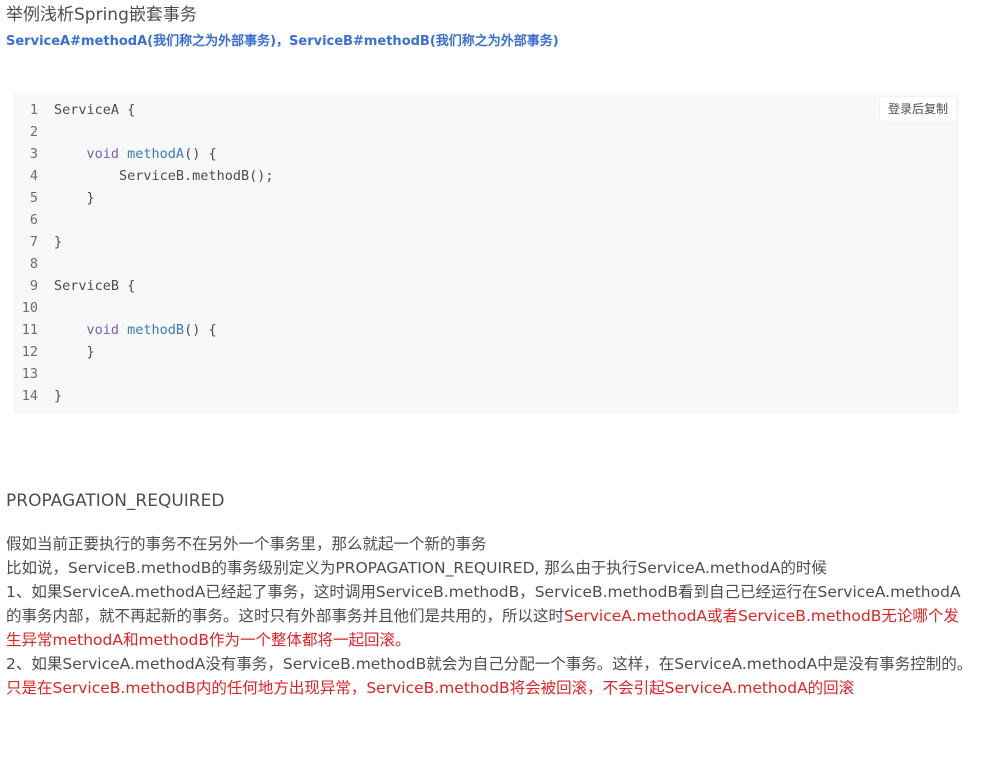  Describe the element at coordinates (486, 198) in the screenshot. I see `code-line: 5 }` at that location.